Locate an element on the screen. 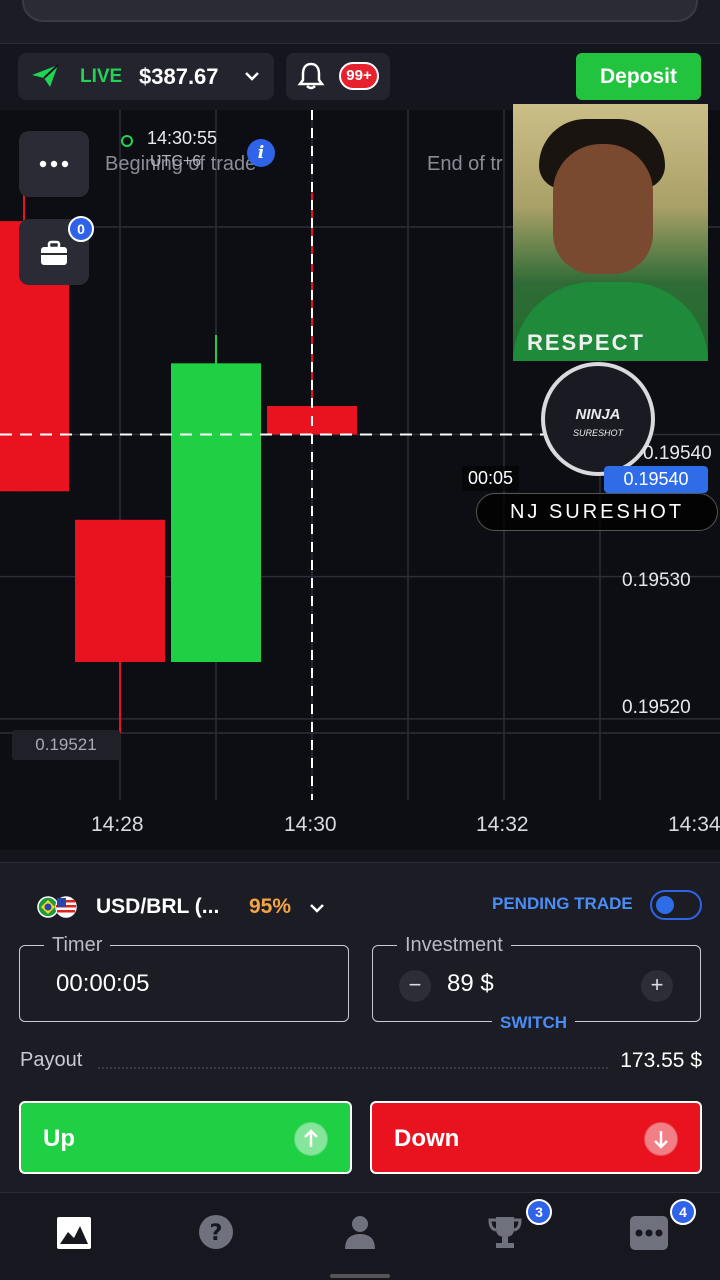  ellipsis-icon is located at coordinates (54, 164).